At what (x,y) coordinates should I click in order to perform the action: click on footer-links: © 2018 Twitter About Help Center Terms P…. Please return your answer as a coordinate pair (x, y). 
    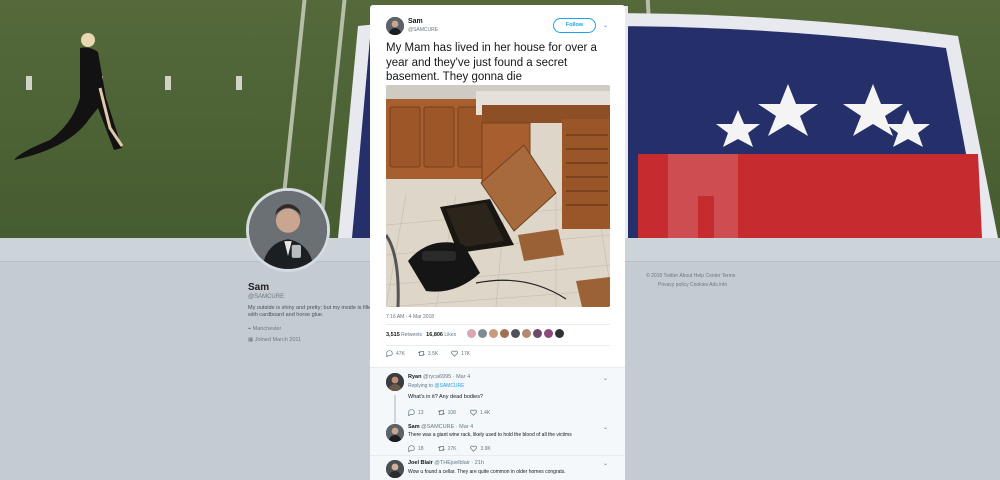
    Looking at the image, I should click on (701, 281).